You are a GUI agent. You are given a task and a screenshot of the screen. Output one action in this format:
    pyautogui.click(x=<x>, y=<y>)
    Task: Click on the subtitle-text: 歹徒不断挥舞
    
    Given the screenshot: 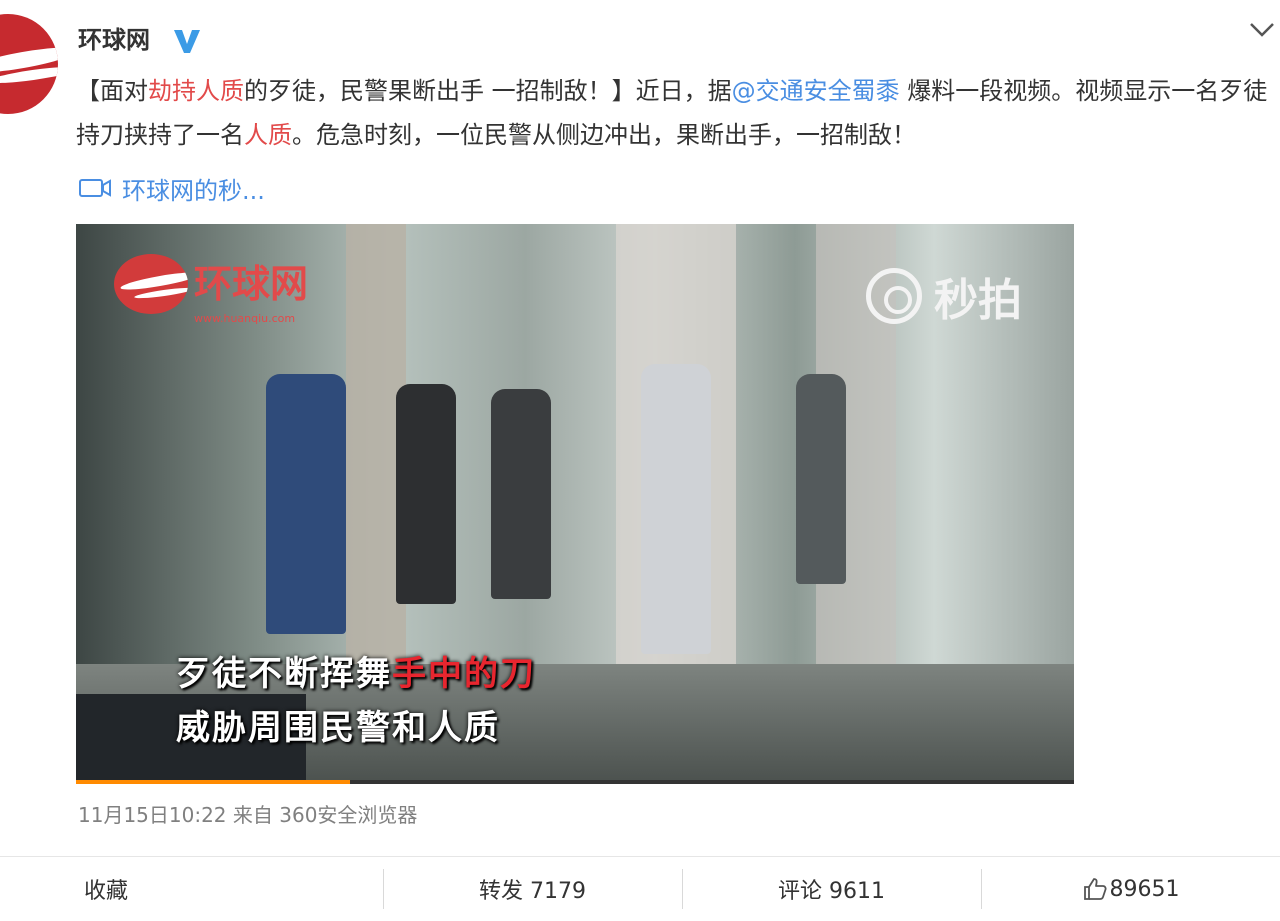 What is the action you would take?
    pyautogui.click(x=284, y=674)
    